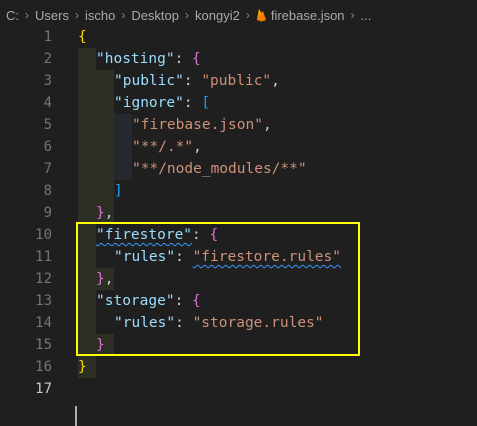 Image resolution: width=477 pixels, height=426 pixels. What do you see at coordinates (43, 301) in the screenshot?
I see `line-number: 13` at bounding box center [43, 301].